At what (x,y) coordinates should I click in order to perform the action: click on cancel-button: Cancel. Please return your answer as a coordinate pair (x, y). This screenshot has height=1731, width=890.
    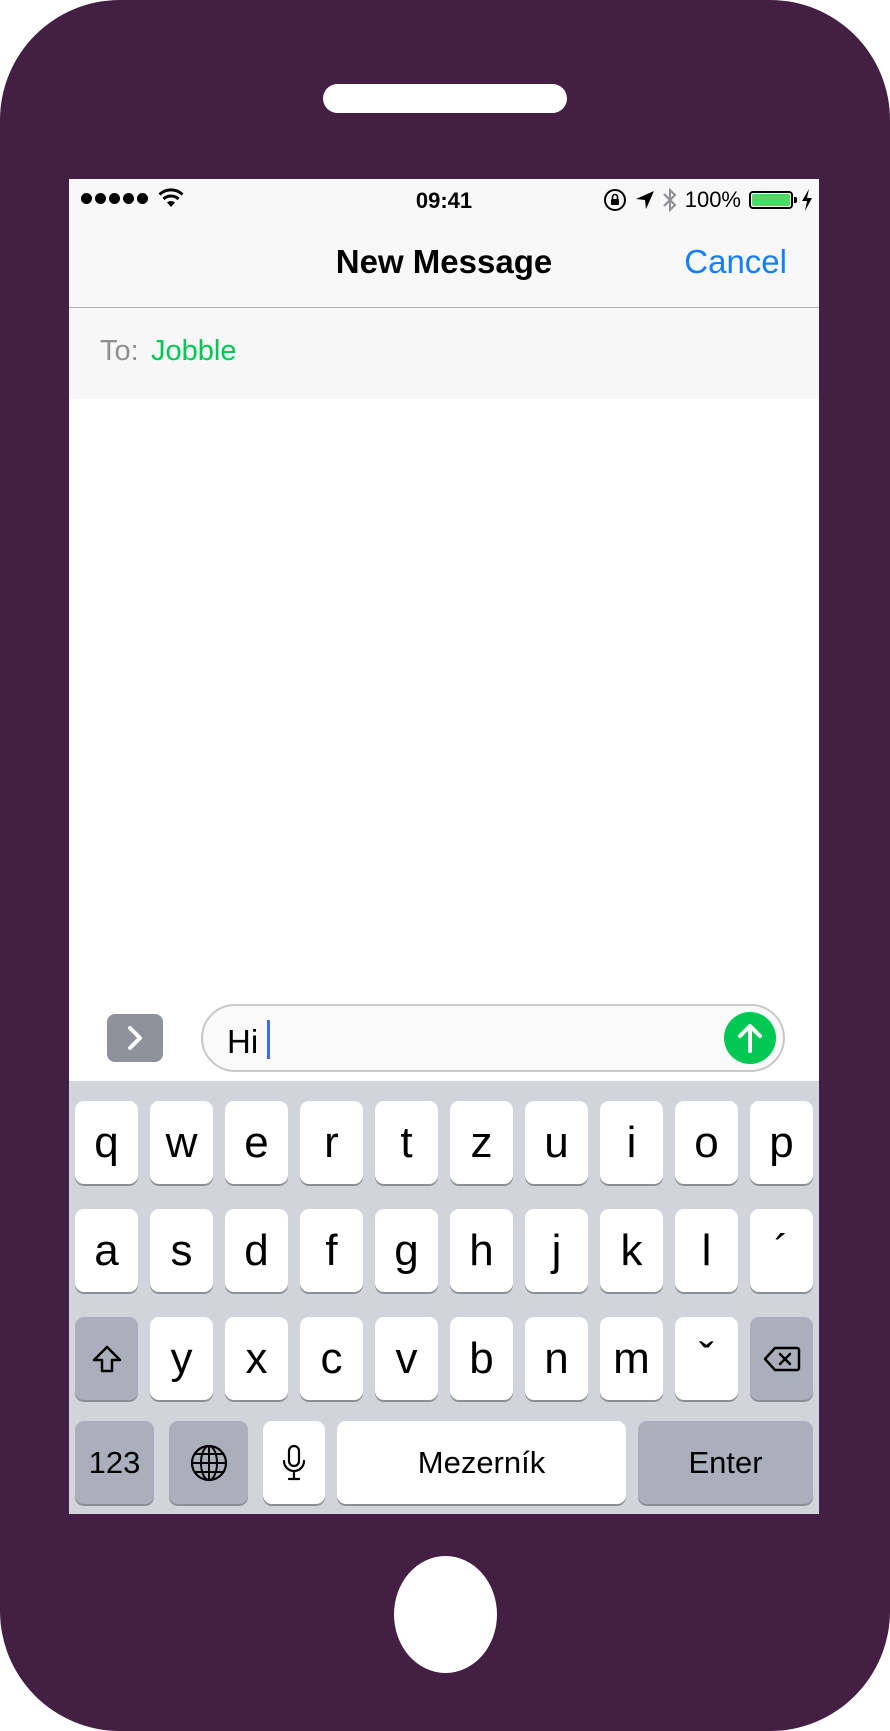
    Looking at the image, I should click on (735, 262).